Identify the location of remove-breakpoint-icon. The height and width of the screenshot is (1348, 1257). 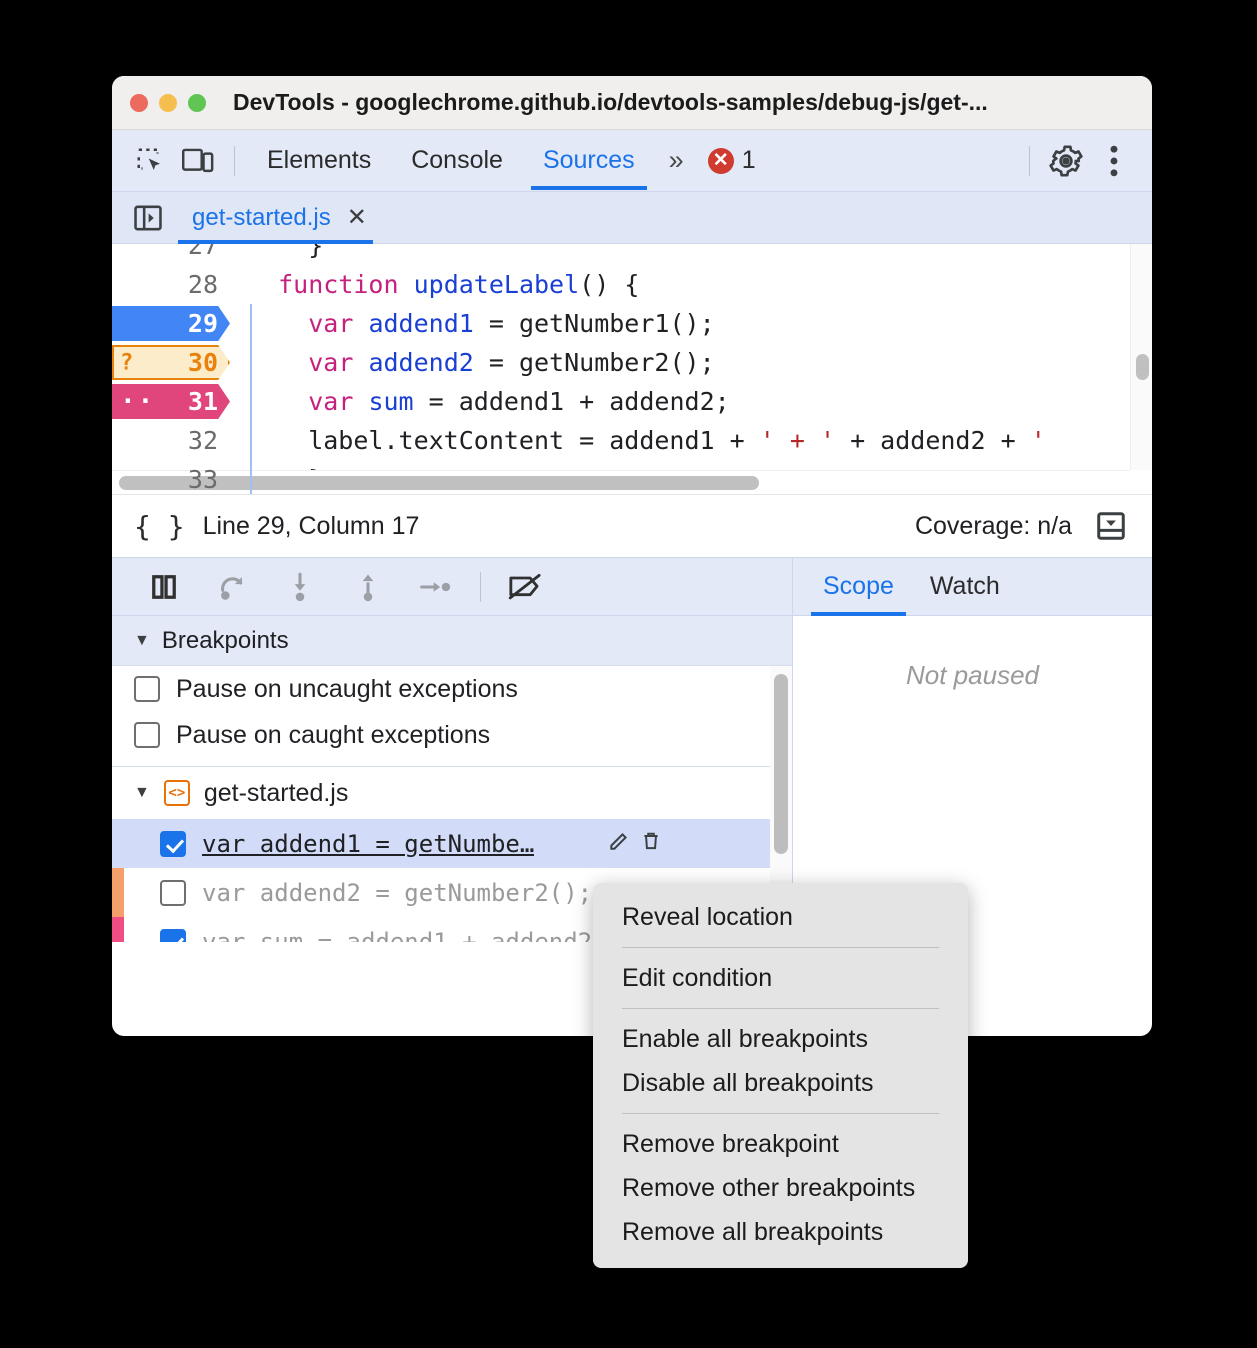
(651, 843).